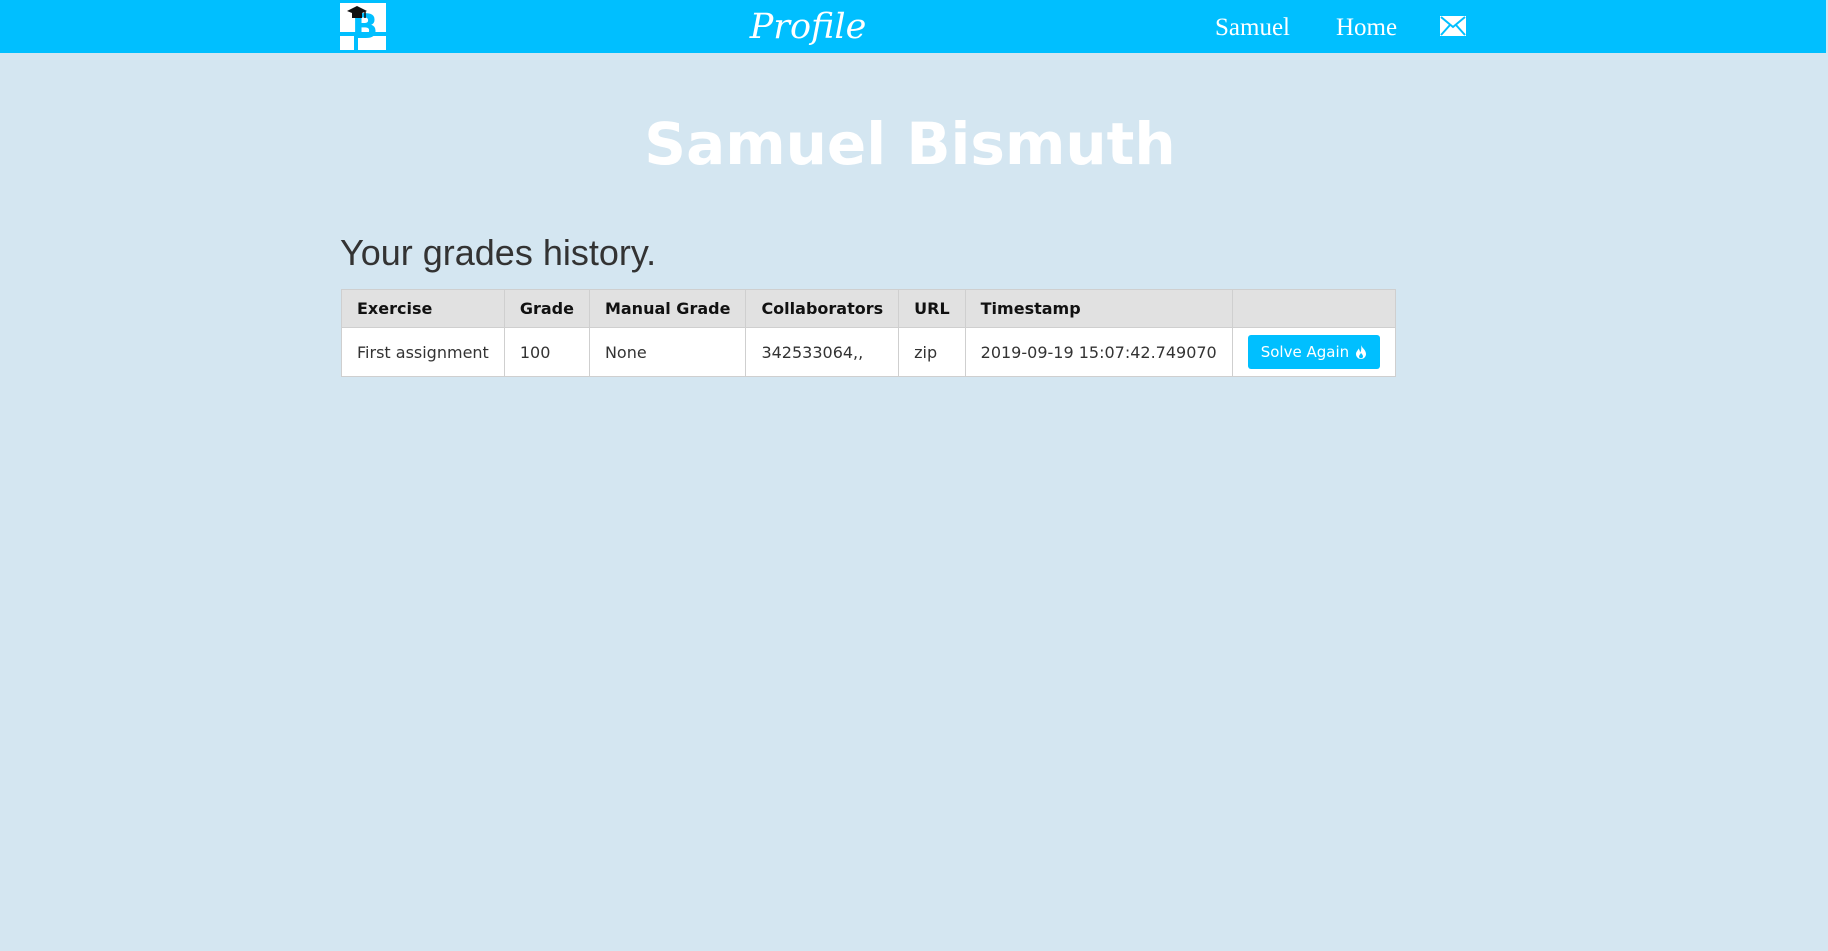  What do you see at coordinates (932, 352) in the screenshot?
I see `cell-url: zip` at bounding box center [932, 352].